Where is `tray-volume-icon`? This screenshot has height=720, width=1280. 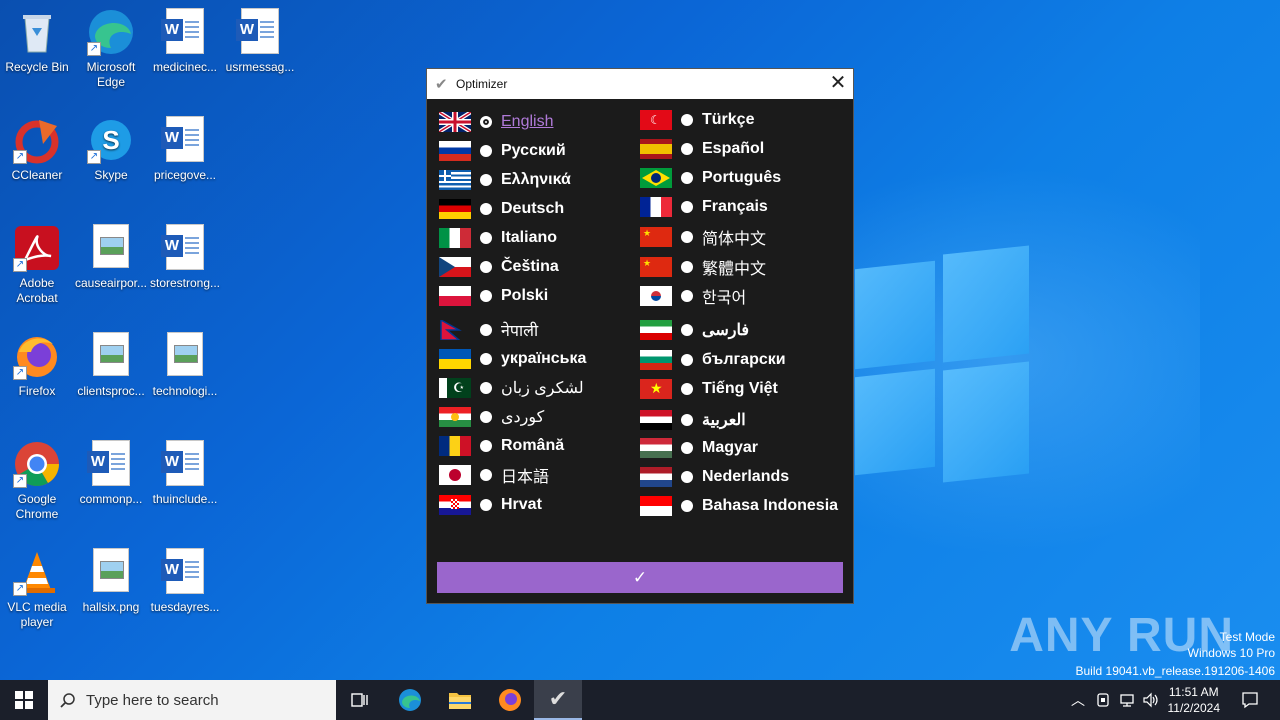
tray-volume-icon is located at coordinates (1151, 700).